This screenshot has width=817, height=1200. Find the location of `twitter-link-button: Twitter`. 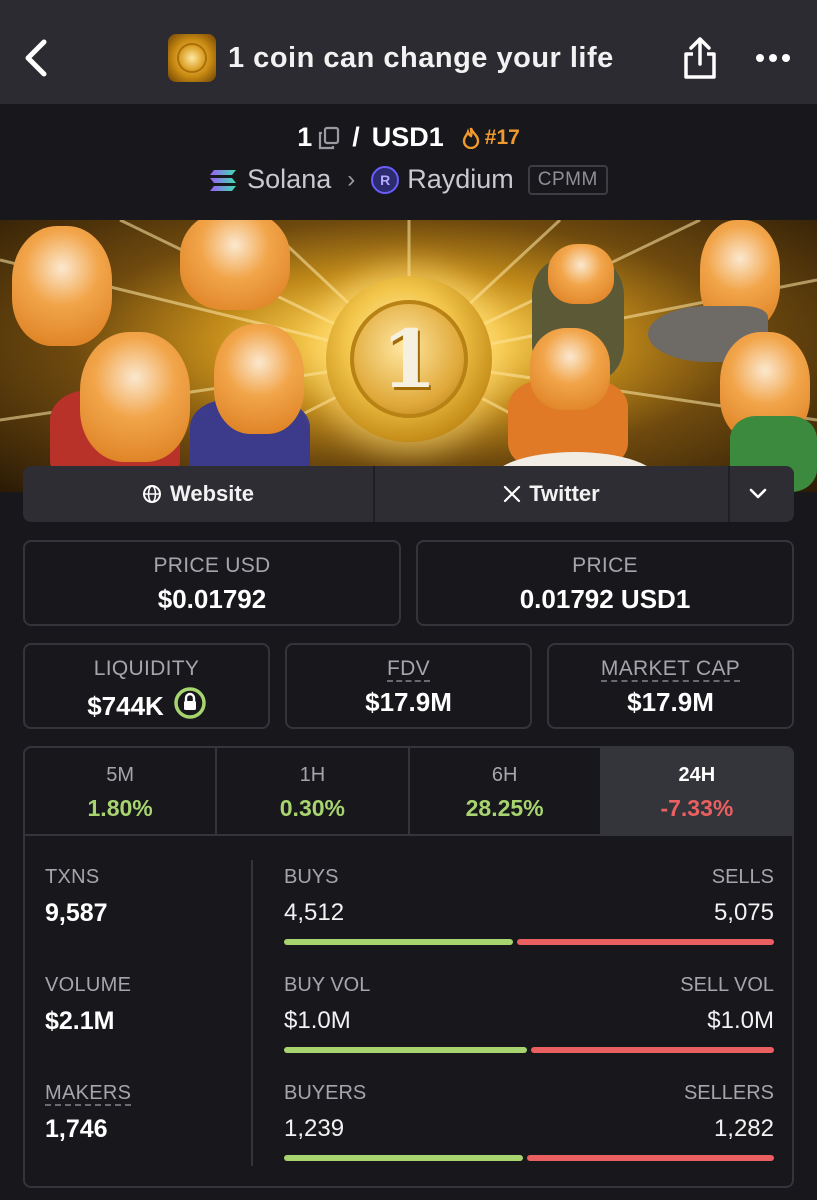

twitter-link-button: Twitter is located at coordinates (552, 494).